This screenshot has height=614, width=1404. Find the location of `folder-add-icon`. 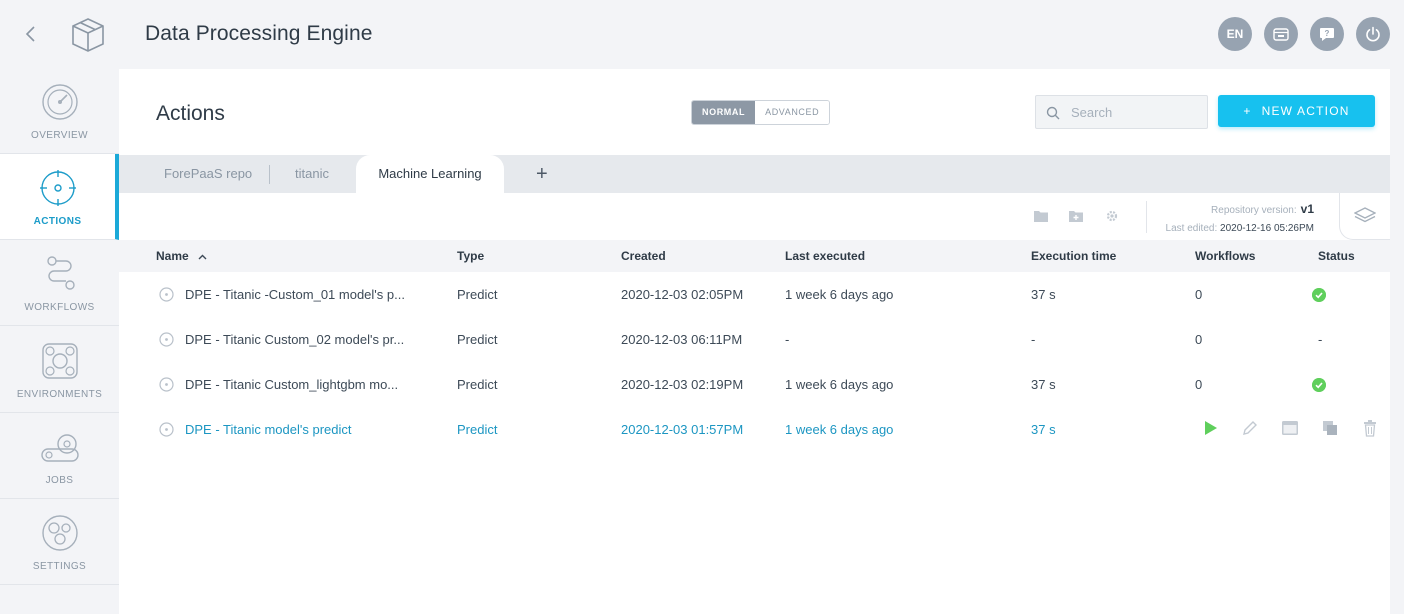

folder-add-icon is located at coordinates (1076, 216).